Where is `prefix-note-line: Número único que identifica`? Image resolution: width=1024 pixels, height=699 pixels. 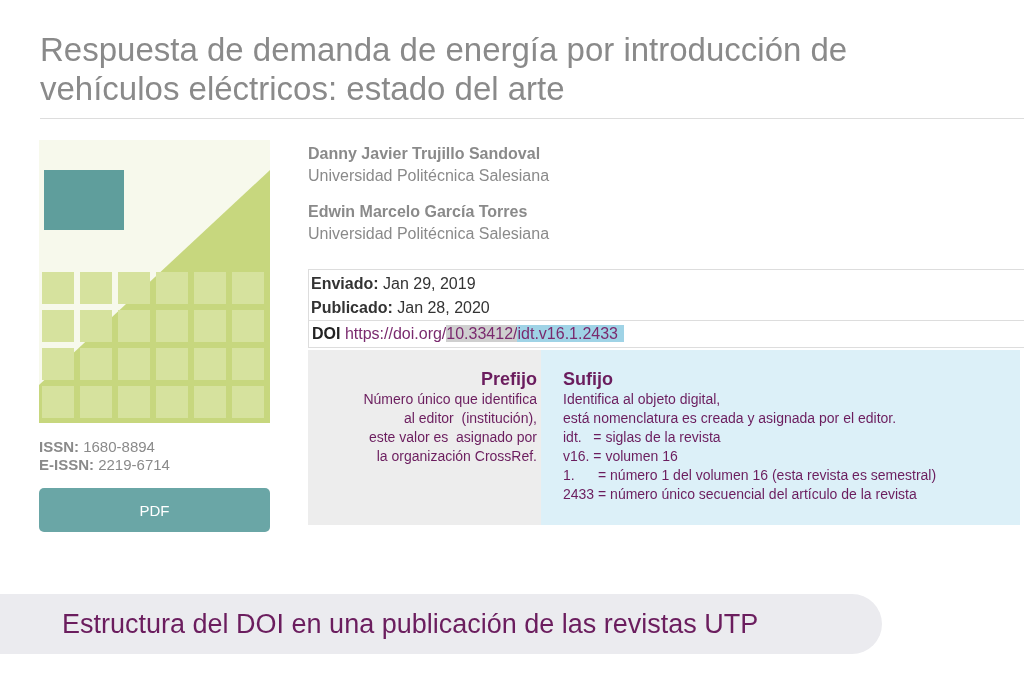 prefix-note-line: Número único que identifica is located at coordinates (449, 399).